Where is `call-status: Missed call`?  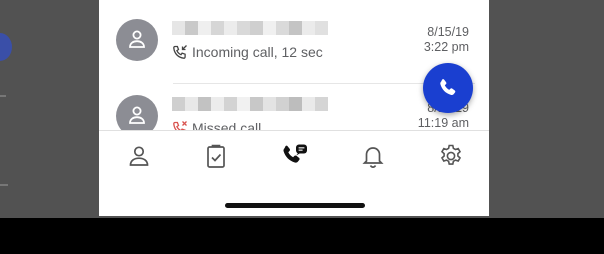 call-status: Missed call is located at coordinates (216, 125).